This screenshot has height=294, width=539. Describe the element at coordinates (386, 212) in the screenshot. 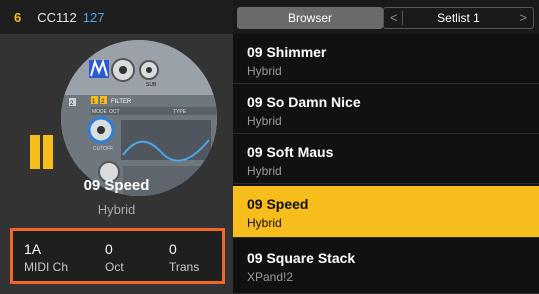

I see `patch-list-item-selected: 09 Speed Hybrid` at that location.